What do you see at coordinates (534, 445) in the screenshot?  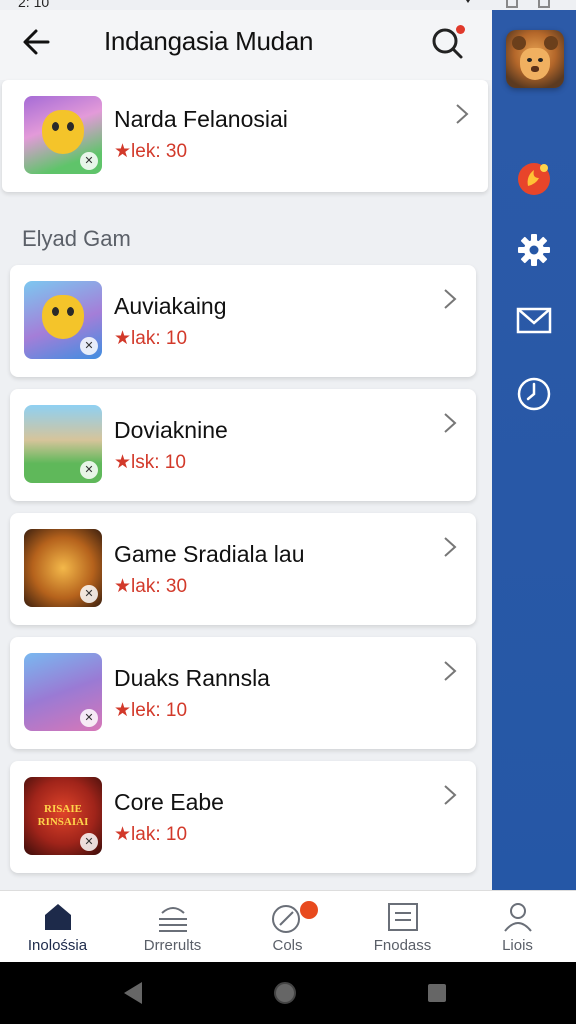 I see `side-rail` at bounding box center [534, 445].